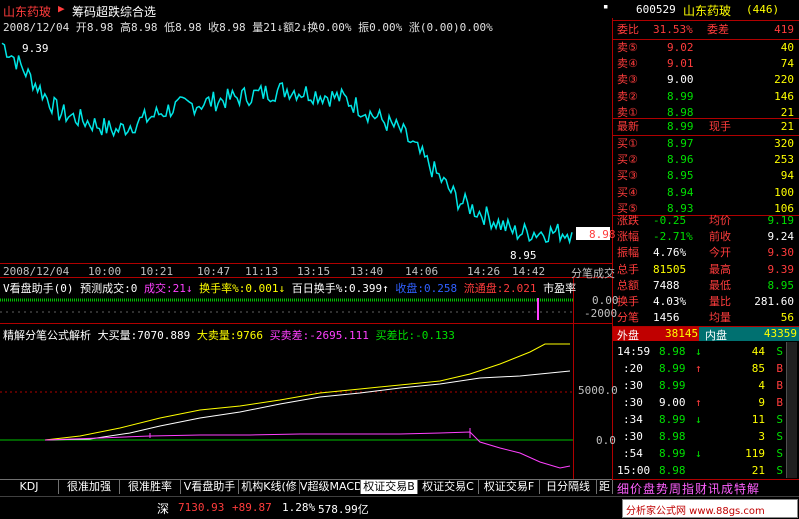 The image size is (799, 519). Describe the element at coordinates (605, 487) in the screenshot. I see `tab-ju: 距` at that location.